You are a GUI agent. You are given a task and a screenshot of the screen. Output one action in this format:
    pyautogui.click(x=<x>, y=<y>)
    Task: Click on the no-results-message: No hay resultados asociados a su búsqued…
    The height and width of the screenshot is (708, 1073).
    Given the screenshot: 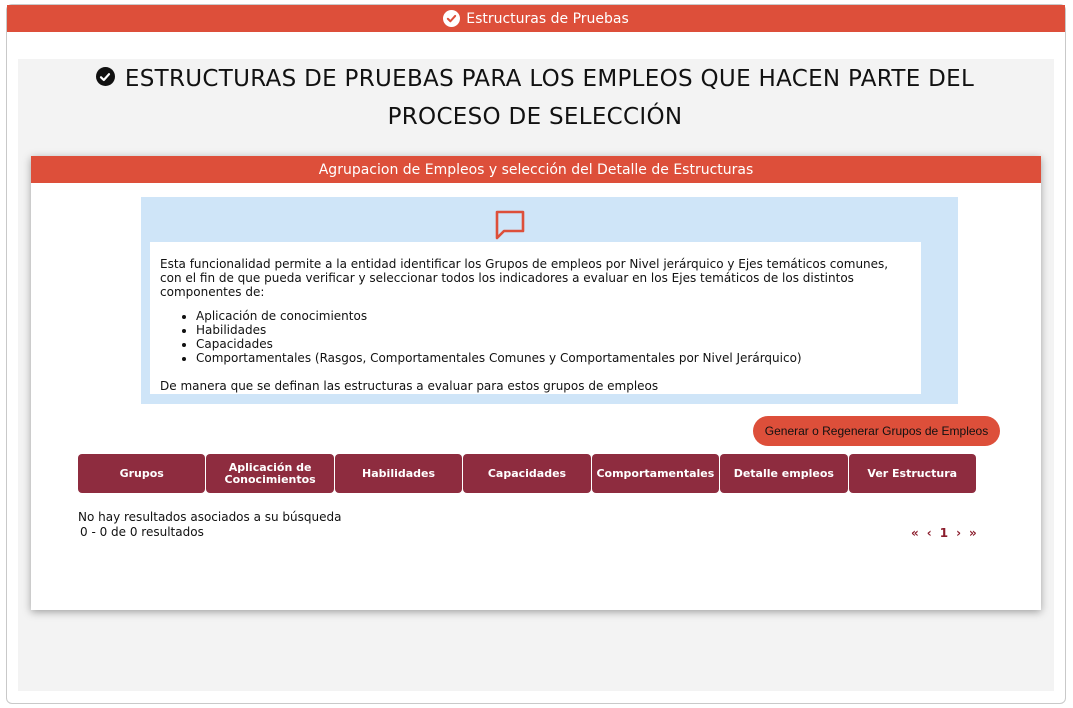 What is the action you would take?
    pyautogui.click(x=210, y=517)
    